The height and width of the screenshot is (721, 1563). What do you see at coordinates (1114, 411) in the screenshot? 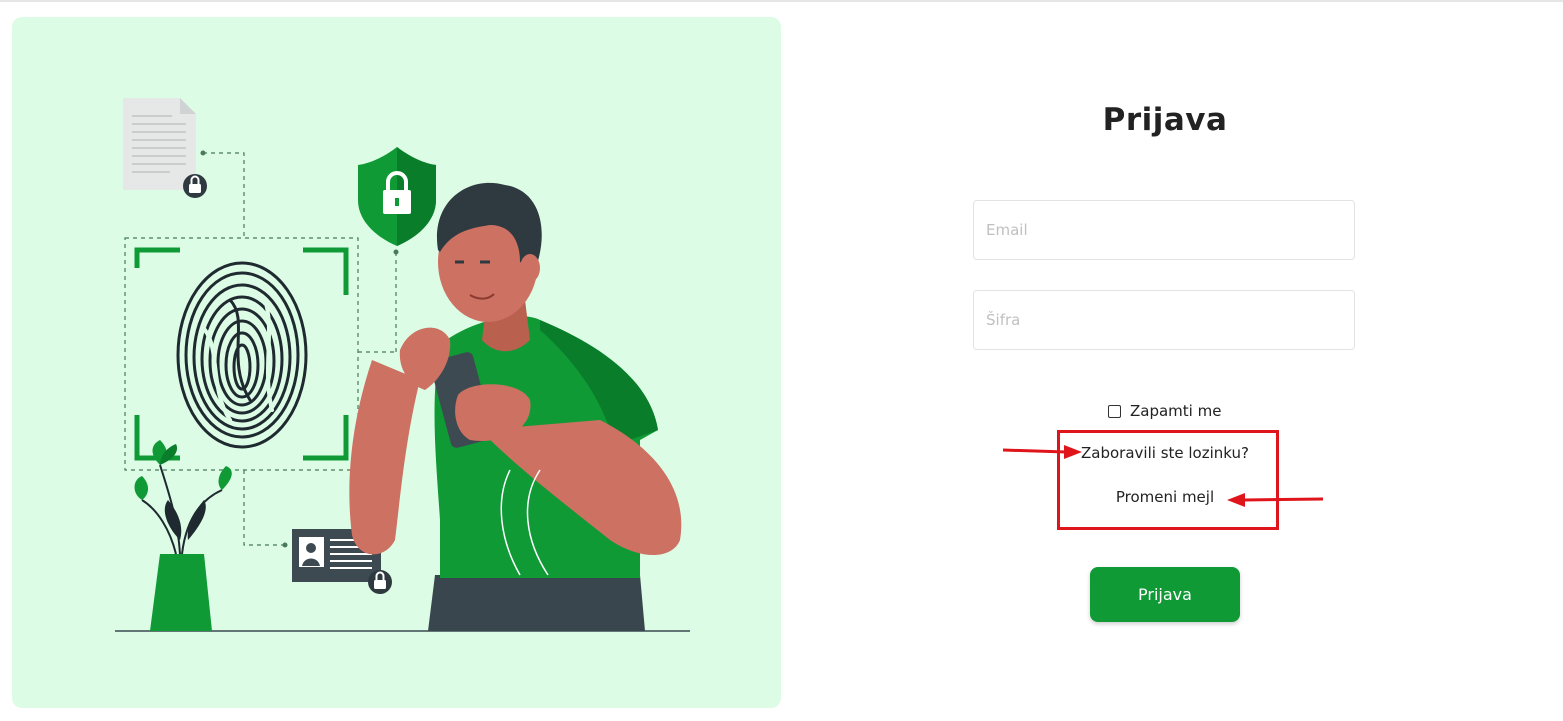
I see `checkbox-box` at bounding box center [1114, 411].